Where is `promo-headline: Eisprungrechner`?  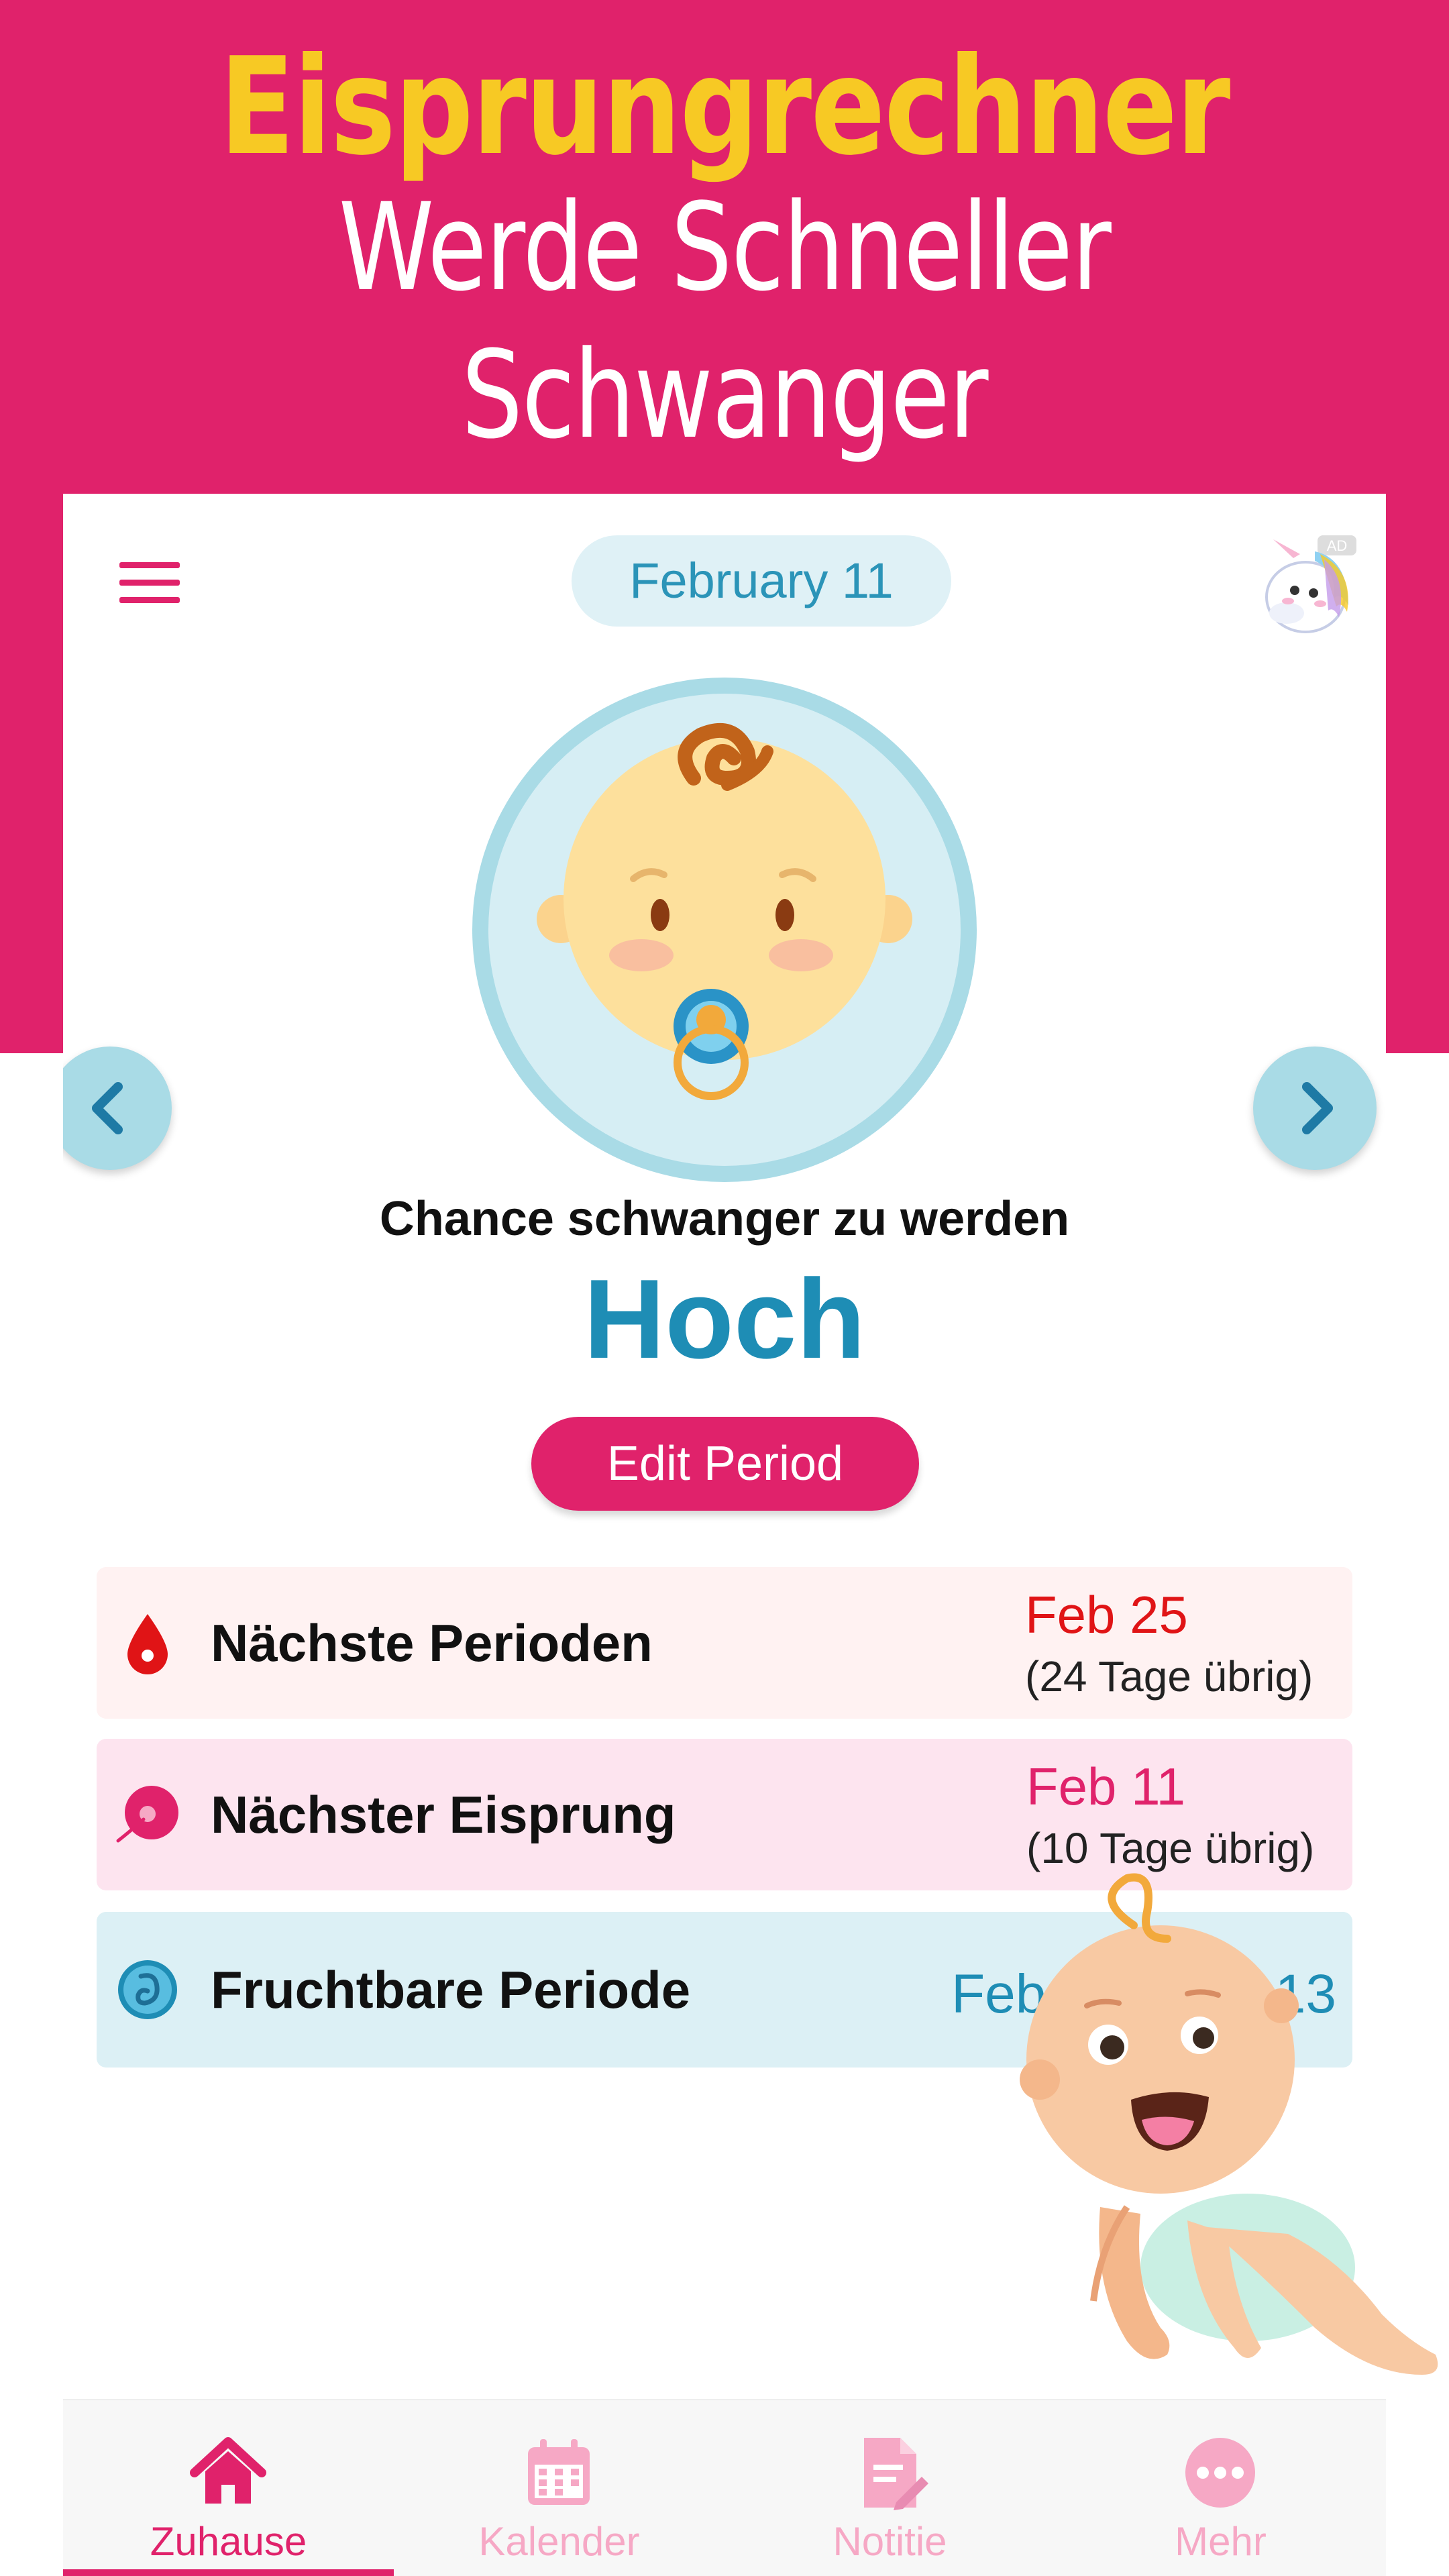
promo-headline: Eisprungrechner is located at coordinates (724, 107).